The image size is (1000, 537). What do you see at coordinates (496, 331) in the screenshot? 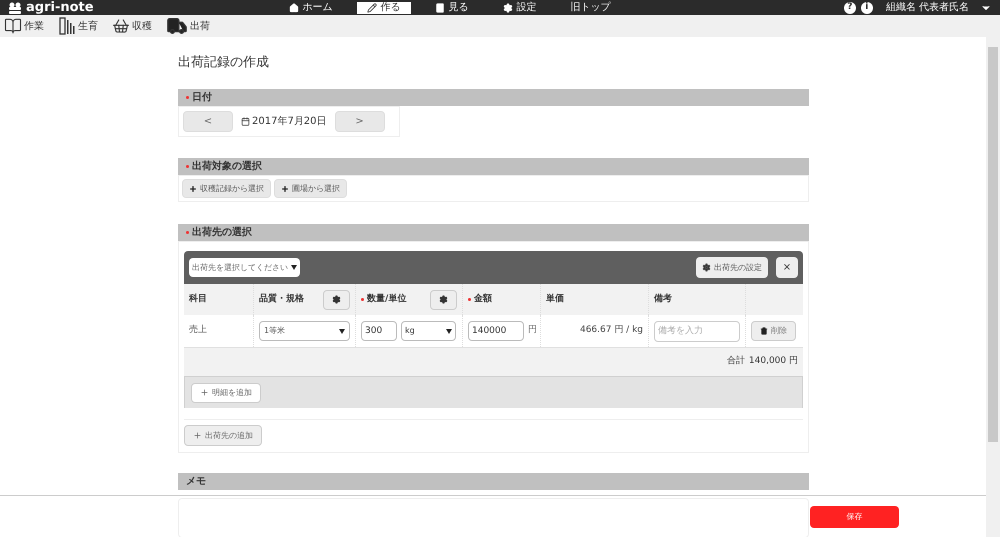
I see `amount-field: 140000` at bounding box center [496, 331].